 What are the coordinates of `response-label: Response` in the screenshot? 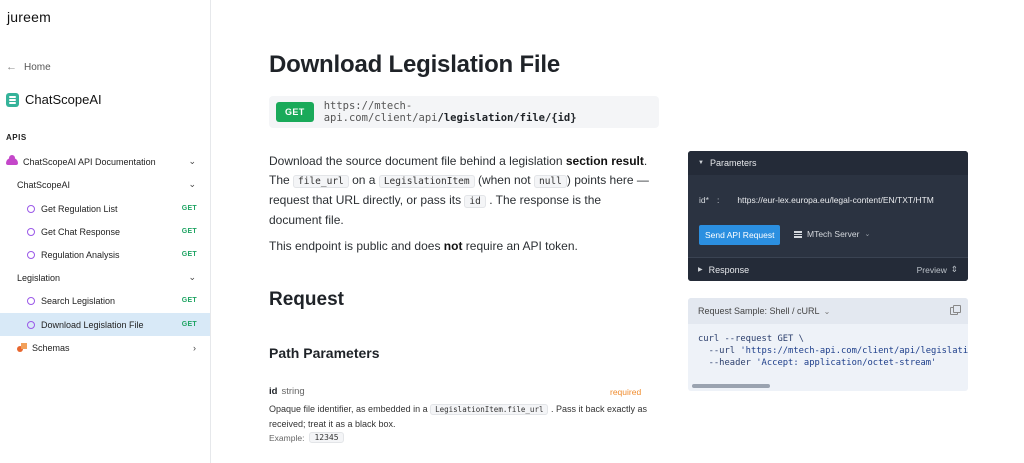 It's located at (729, 269).